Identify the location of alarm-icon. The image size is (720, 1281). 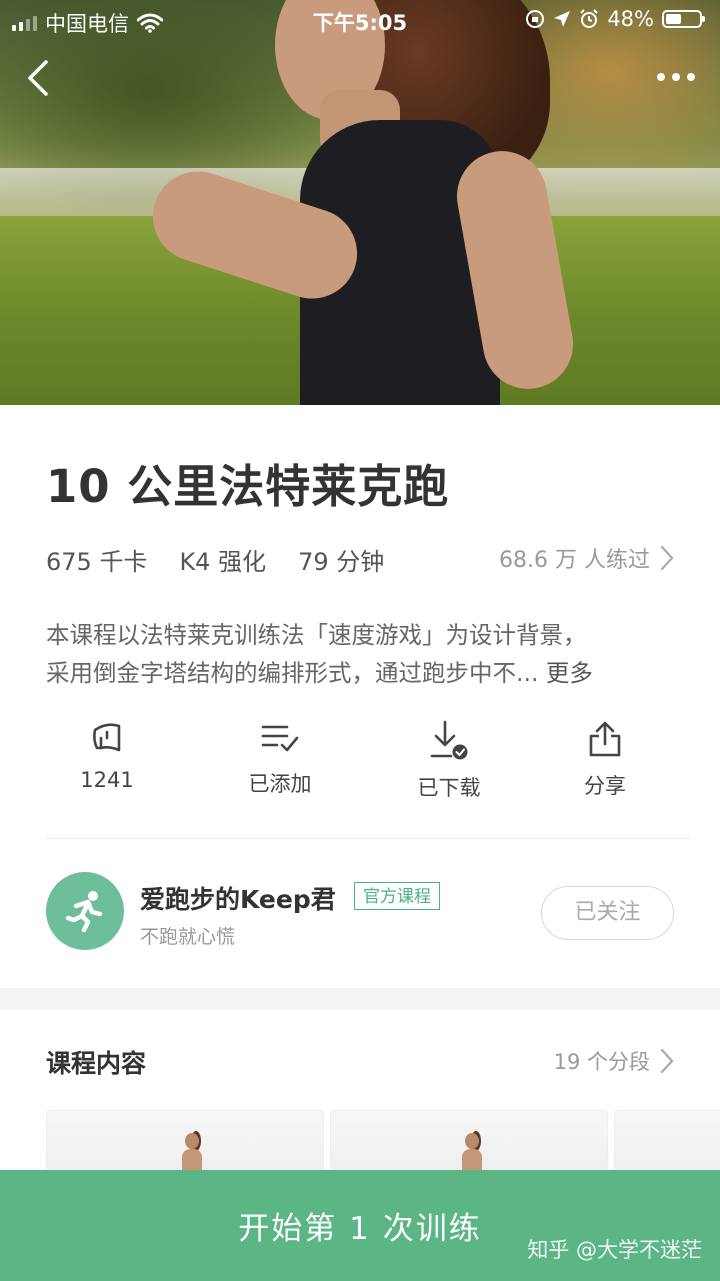
(589, 18).